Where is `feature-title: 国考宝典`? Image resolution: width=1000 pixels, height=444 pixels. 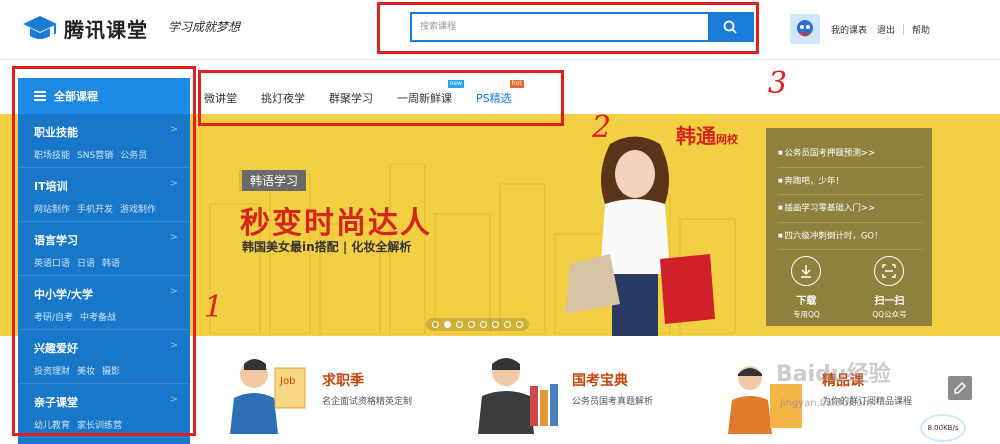
feature-title: 国考宝典 is located at coordinates (600, 381).